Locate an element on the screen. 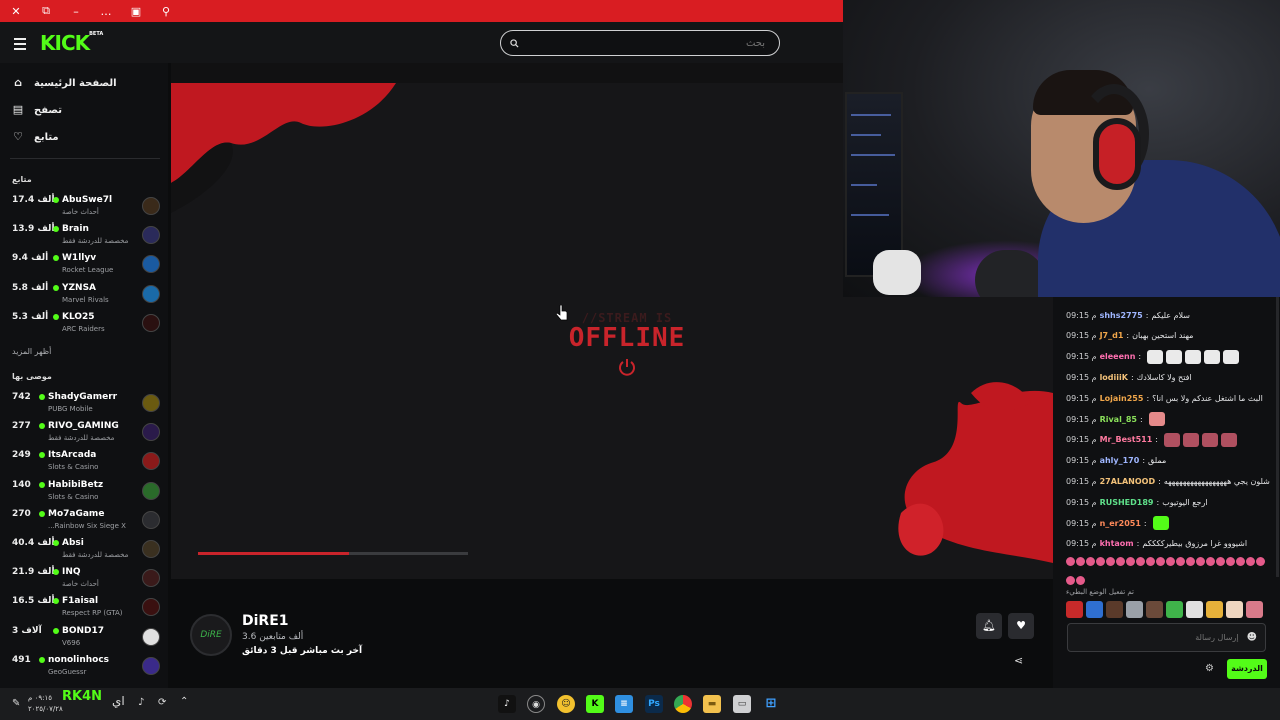 The width and height of the screenshot is (1280, 720). close-icon: ✕ is located at coordinates (16, 11).